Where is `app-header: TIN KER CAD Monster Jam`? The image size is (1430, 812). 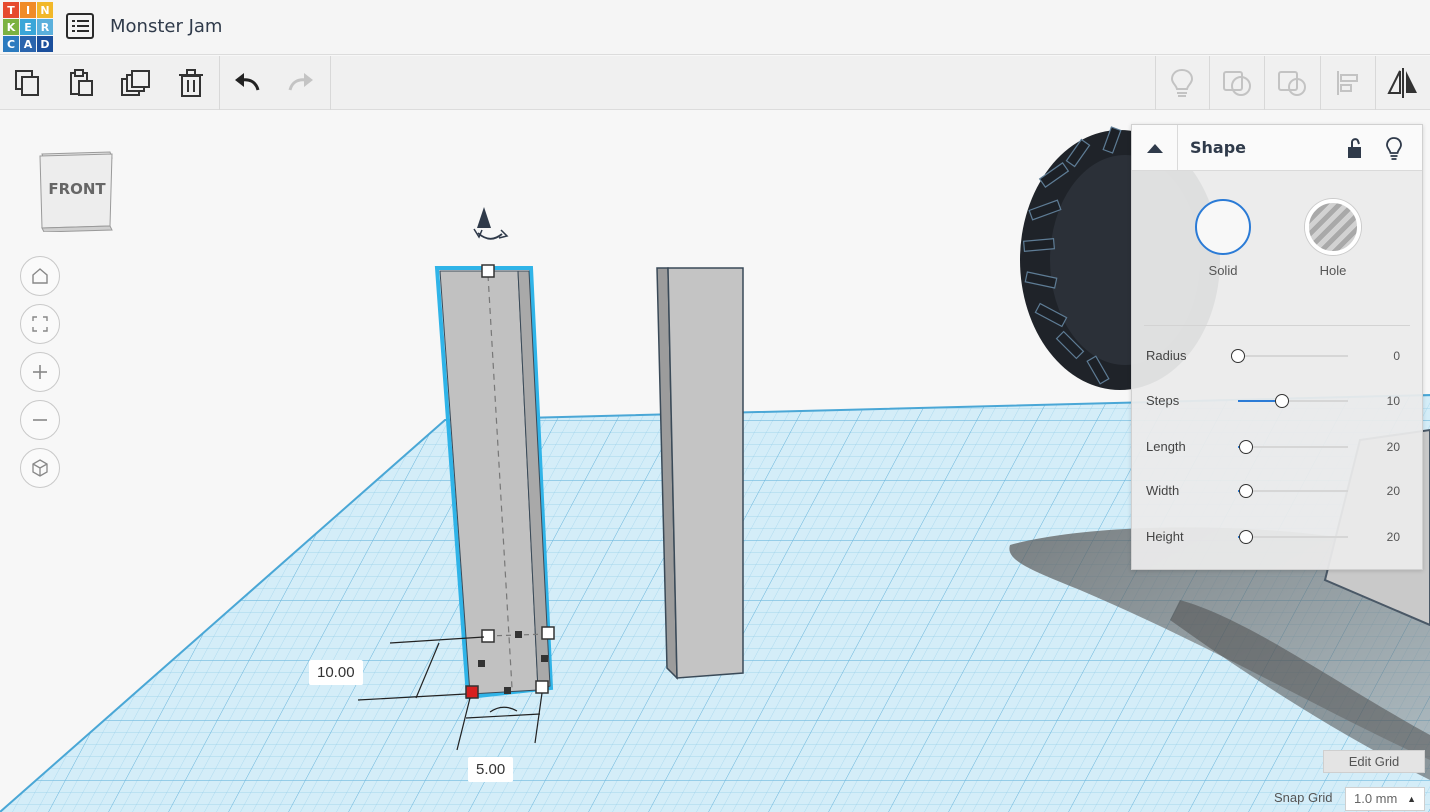
app-header: TIN KER CAD Monster Jam is located at coordinates (715, 27).